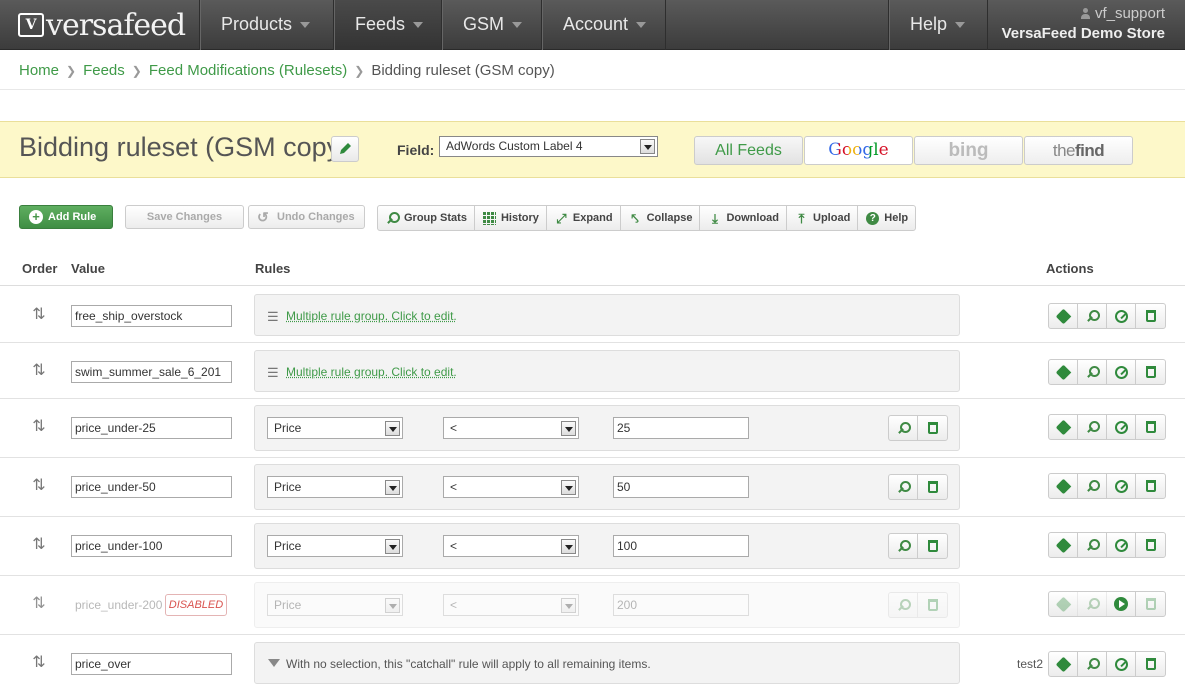 The height and width of the screenshot is (693, 1185). What do you see at coordinates (88, 268) in the screenshot?
I see `column-value: Value` at bounding box center [88, 268].